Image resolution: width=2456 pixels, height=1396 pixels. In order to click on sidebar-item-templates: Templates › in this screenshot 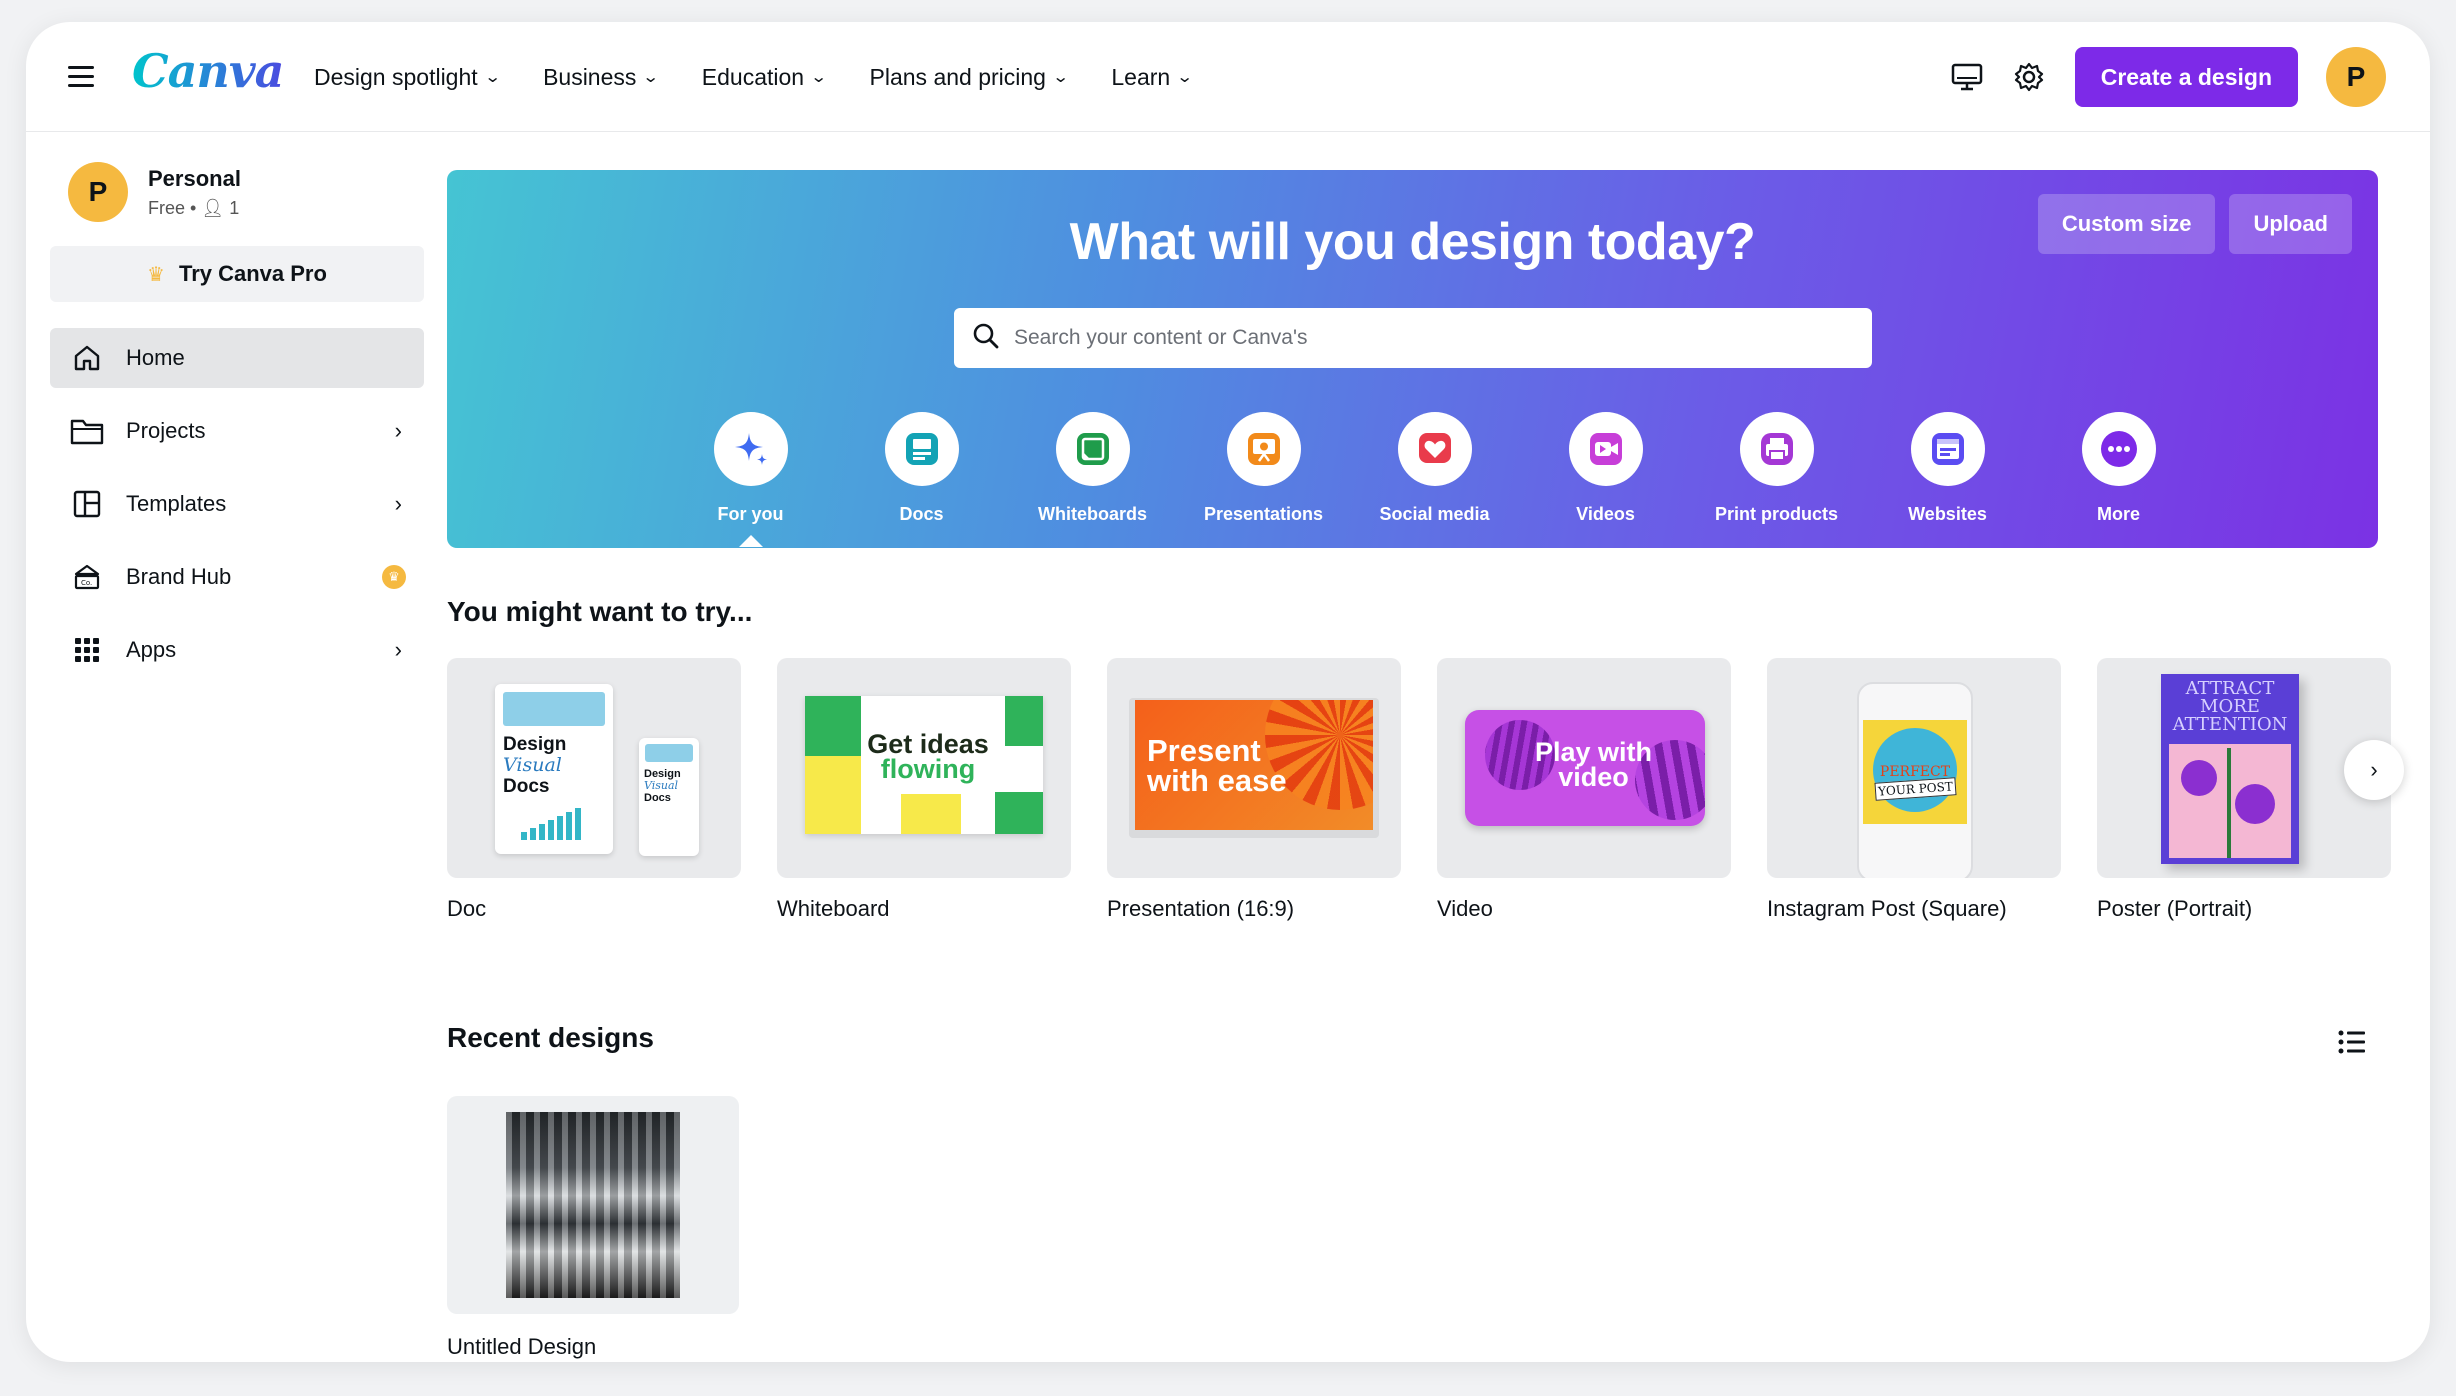, I will do `click(237, 504)`.